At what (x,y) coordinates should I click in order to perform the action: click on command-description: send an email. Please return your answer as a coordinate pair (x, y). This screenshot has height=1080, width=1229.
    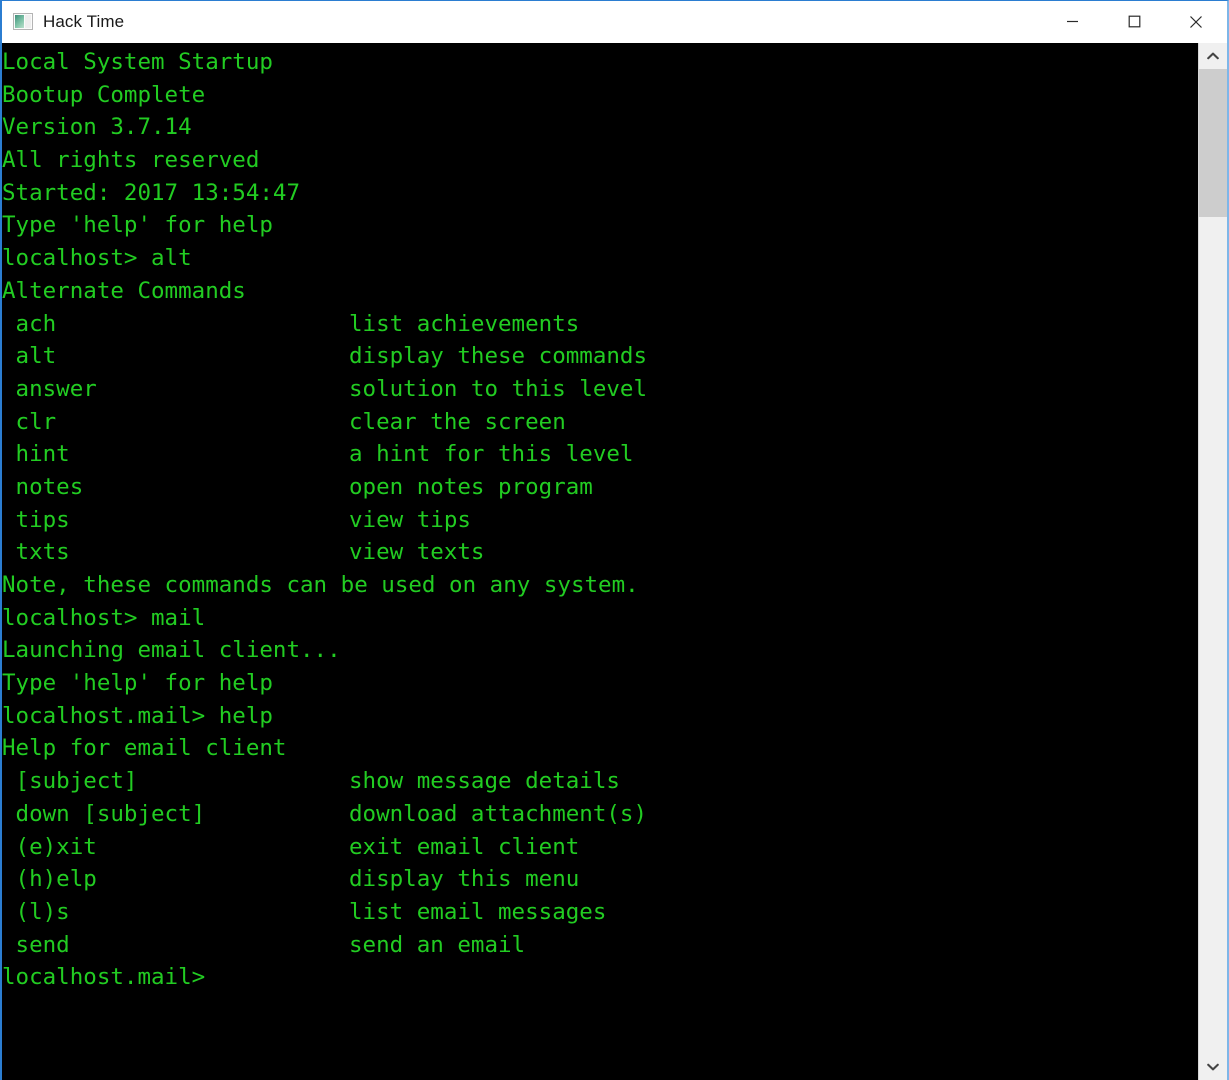
    Looking at the image, I should click on (437, 944).